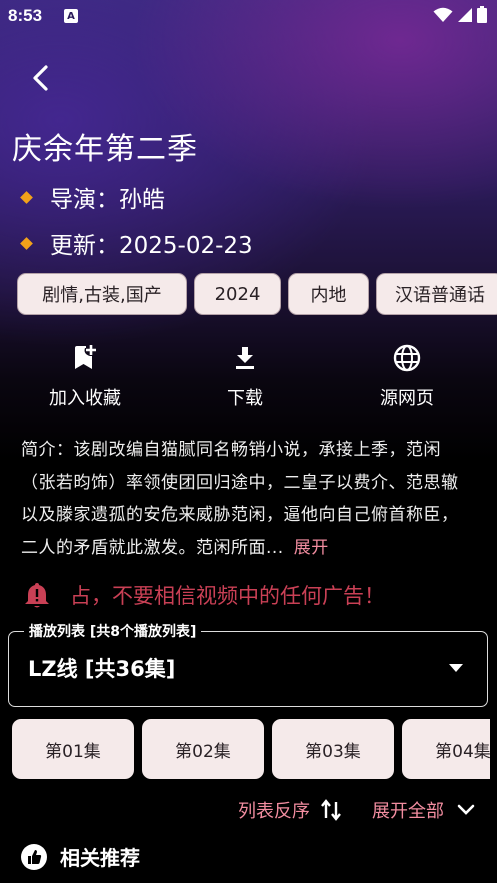 This screenshot has height=883, width=497. What do you see at coordinates (25, 15) in the screenshot?
I see `status-time: 8:53` at bounding box center [25, 15].